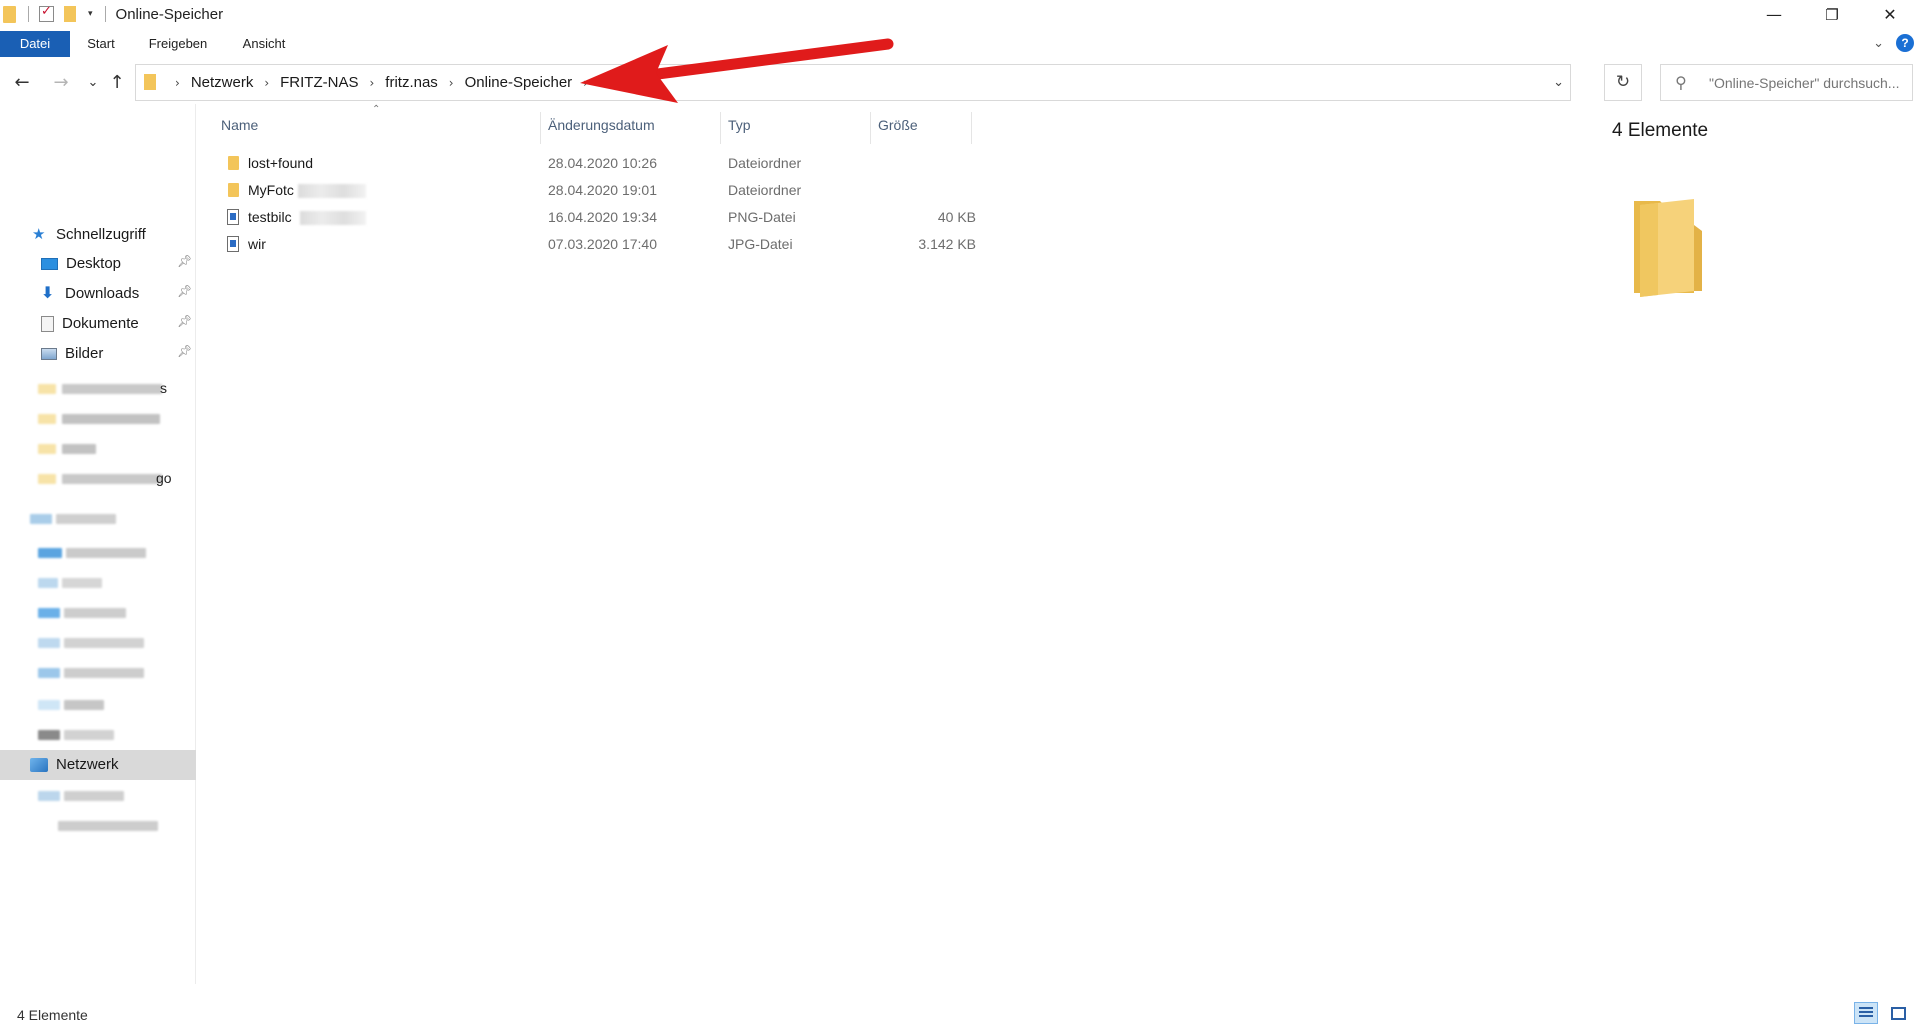 The height and width of the screenshot is (1030, 1920). I want to click on network-icon, so click(39, 764).